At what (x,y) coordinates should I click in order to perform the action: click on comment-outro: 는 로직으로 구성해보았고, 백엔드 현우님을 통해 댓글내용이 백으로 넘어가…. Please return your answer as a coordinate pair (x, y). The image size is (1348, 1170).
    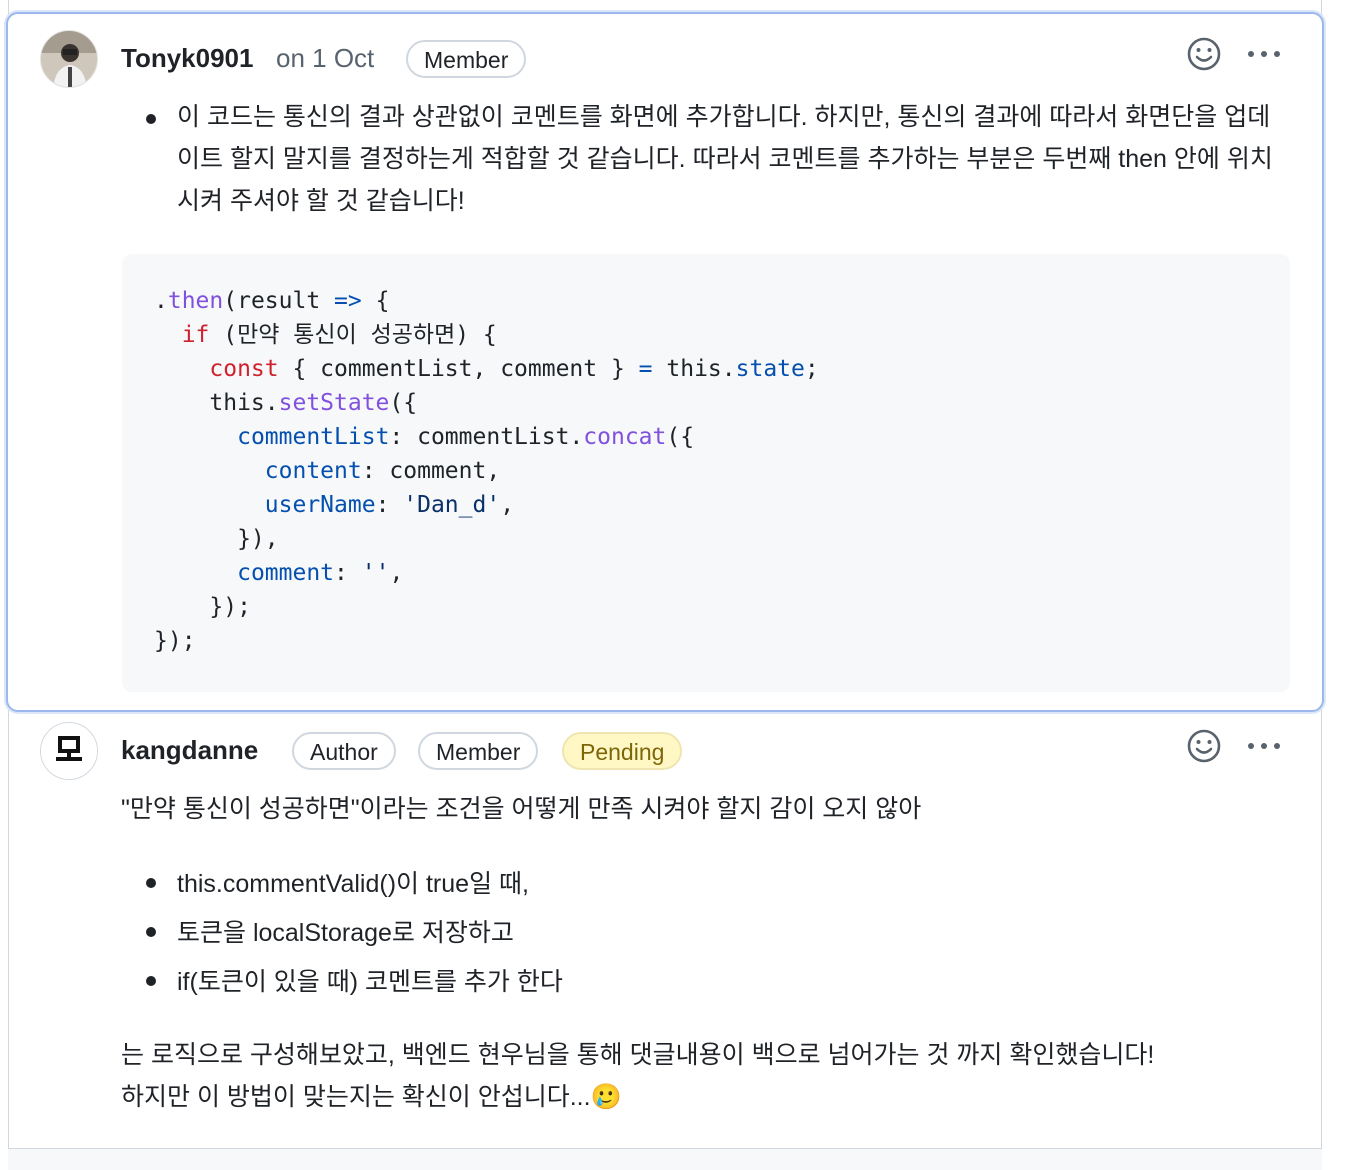
    Looking at the image, I should click on (711, 1076).